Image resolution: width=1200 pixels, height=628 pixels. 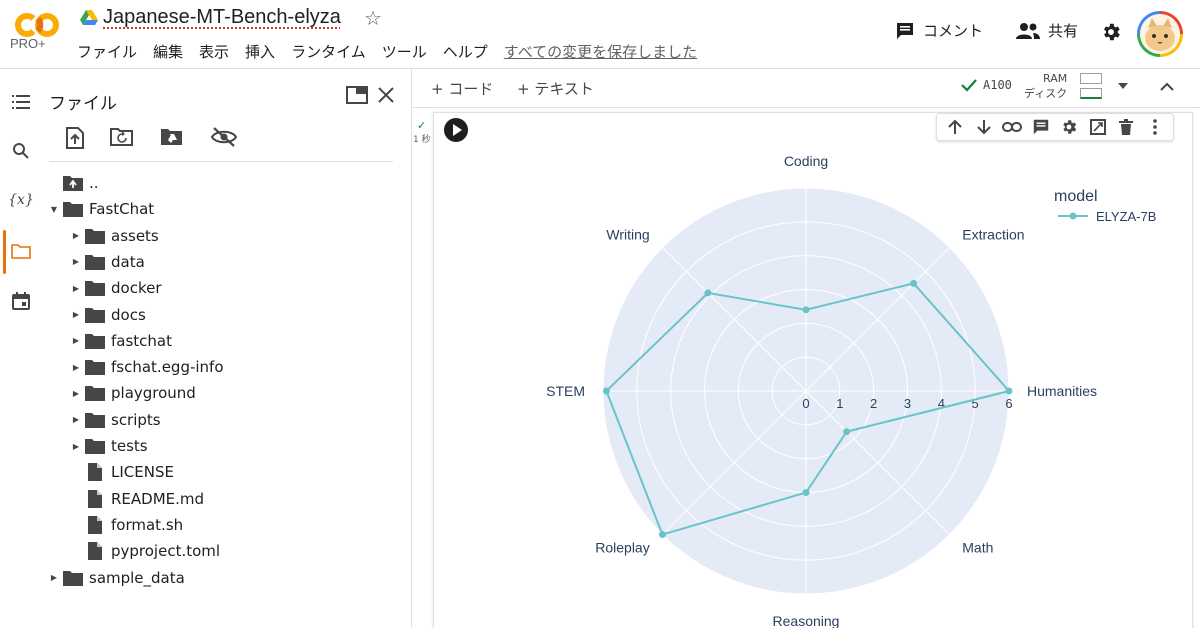 What do you see at coordinates (907, 403) in the screenshot?
I see `radial-tick-label: 3` at bounding box center [907, 403].